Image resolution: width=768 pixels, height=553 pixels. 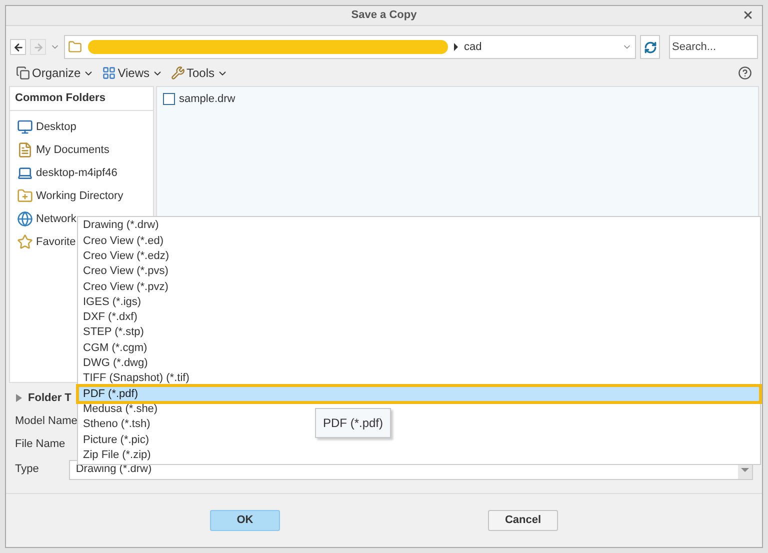 What do you see at coordinates (81, 98) in the screenshot?
I see `sidebar-heading: Common Folders` at bounding box center [81, 98].